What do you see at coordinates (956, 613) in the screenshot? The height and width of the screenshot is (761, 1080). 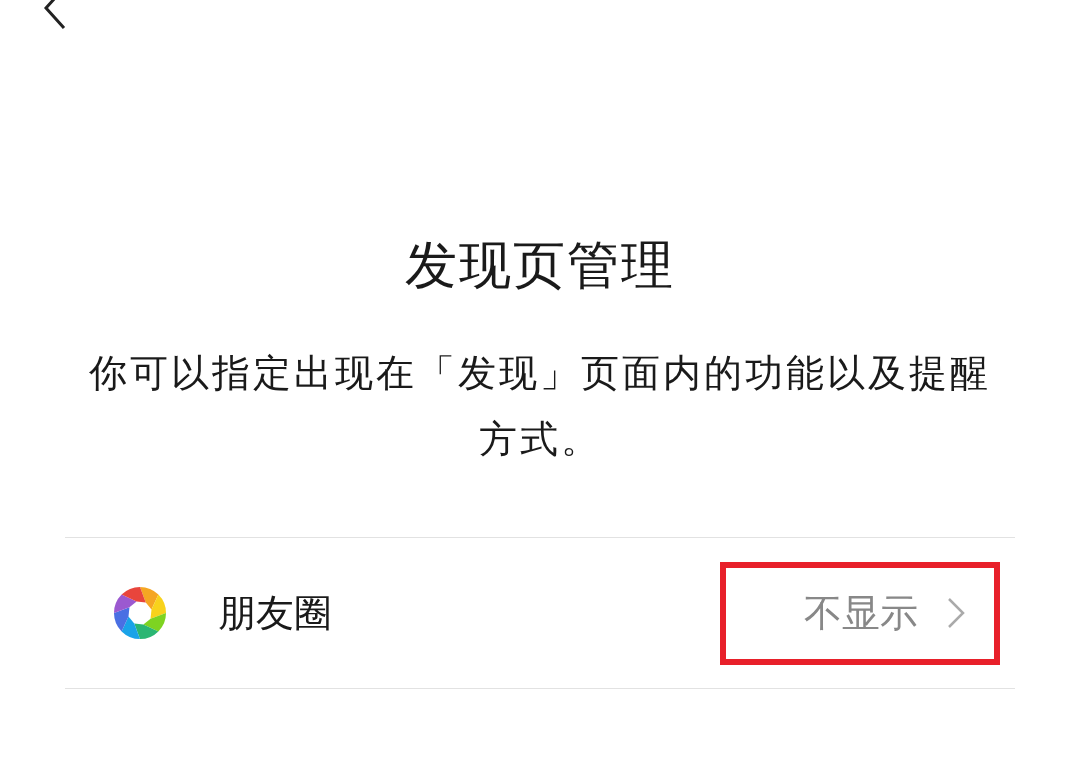 I see `chevron-icon` at bounding box center [956, 613].